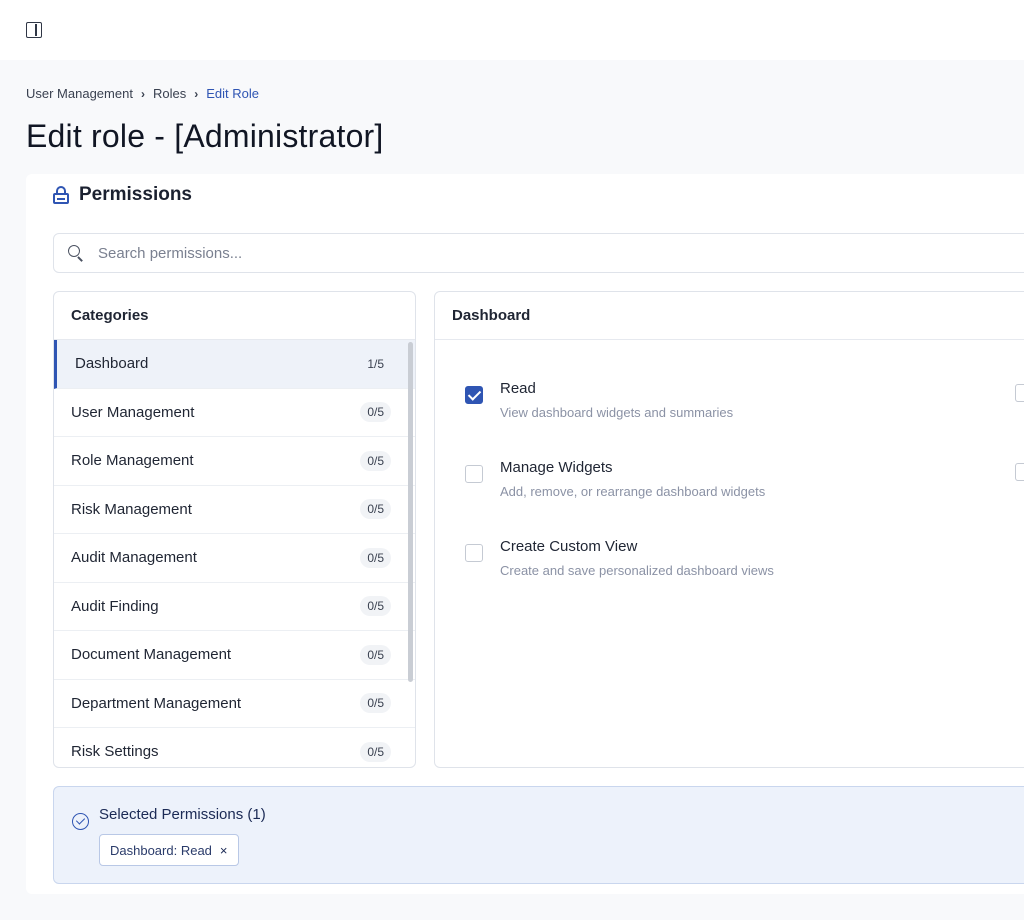  Describe the element at coordinates (234, 655) in the screenshot. I see `category-item-document-management: Document Management 0/5` at that location.